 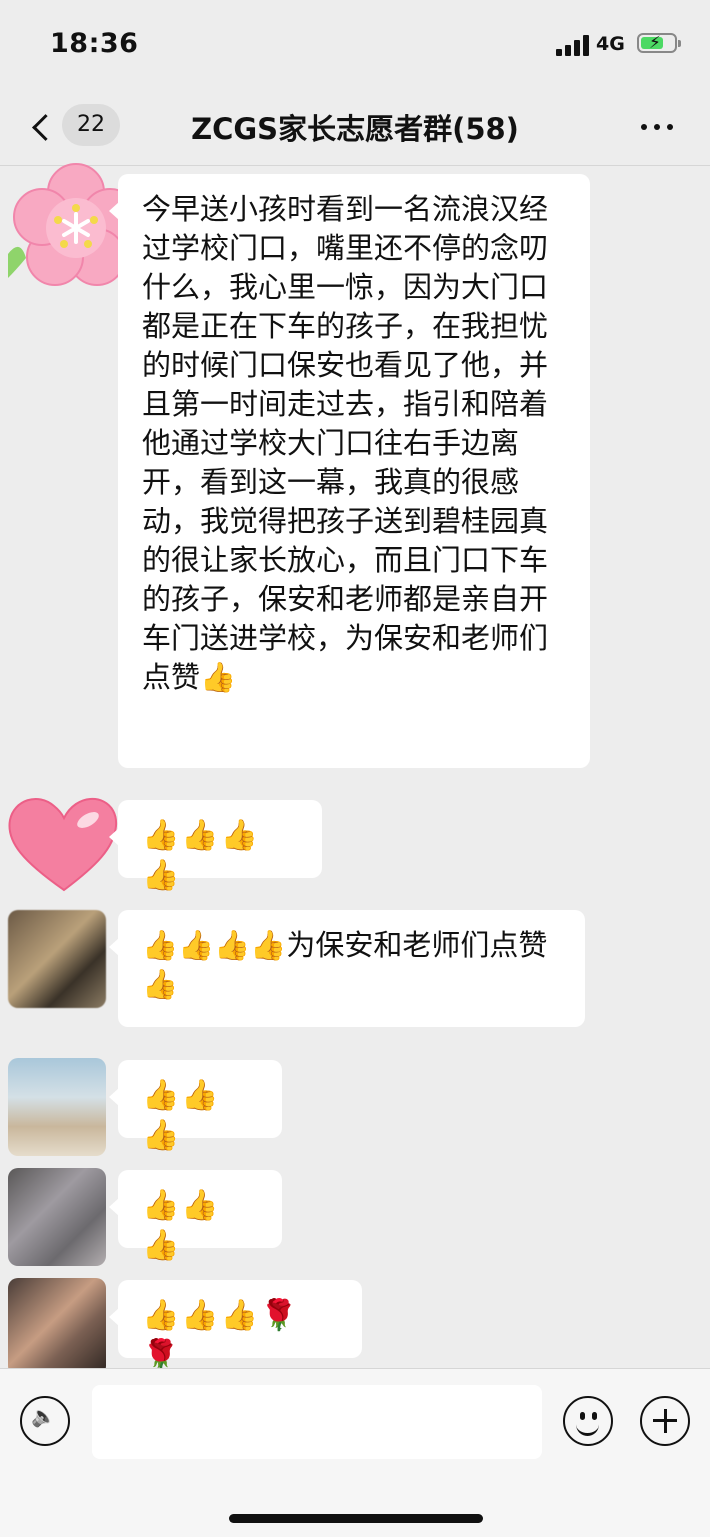 What do you see at coordinates (345, 964) in the screenshot?
I see `message-text: 👍👍👍👍为保安和老师们点赞👍` at bounding box center [345, 964].